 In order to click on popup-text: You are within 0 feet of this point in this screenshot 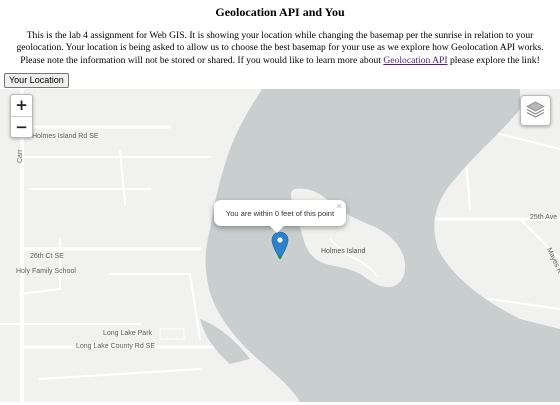, I will do `click(280, 213)`.